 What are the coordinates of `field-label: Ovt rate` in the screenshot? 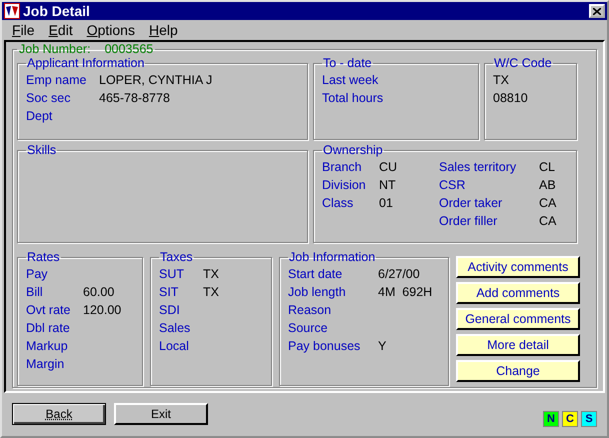 It's located at (49, 310).